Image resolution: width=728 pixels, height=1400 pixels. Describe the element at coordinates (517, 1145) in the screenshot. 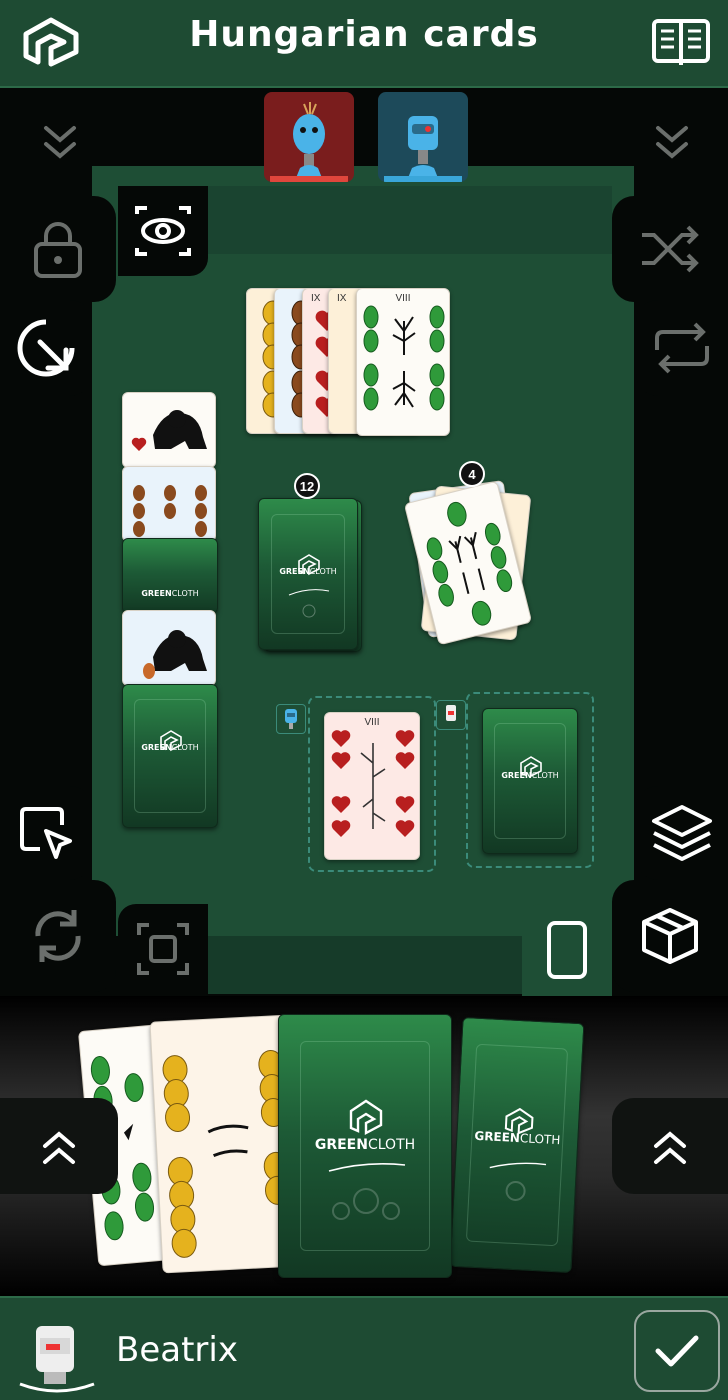

I see `hand-card-back-right: GREENCLOTH` at that location.